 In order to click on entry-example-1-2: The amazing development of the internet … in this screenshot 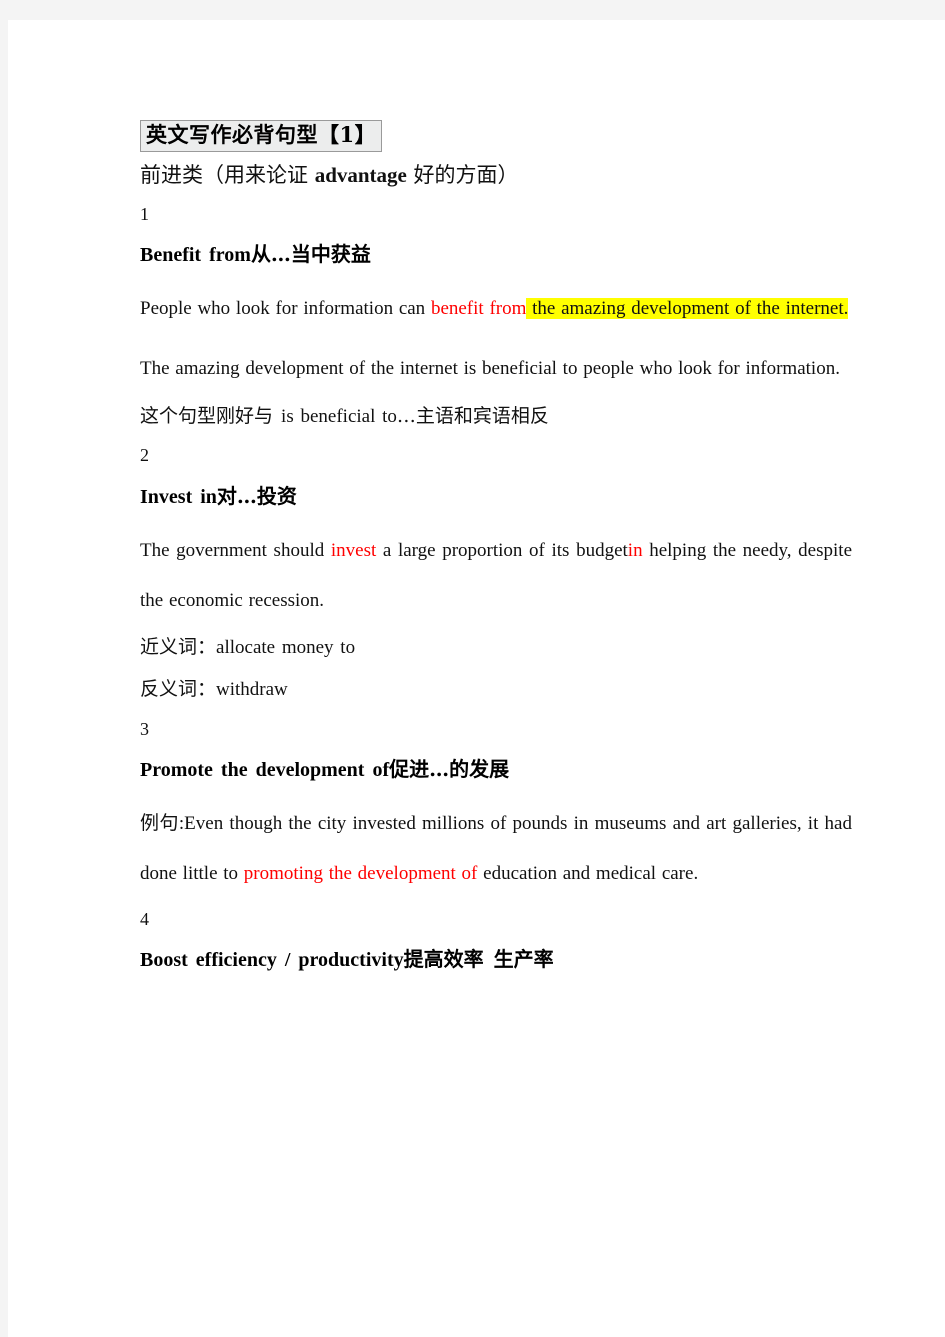, I will do `click(490, 368)`.